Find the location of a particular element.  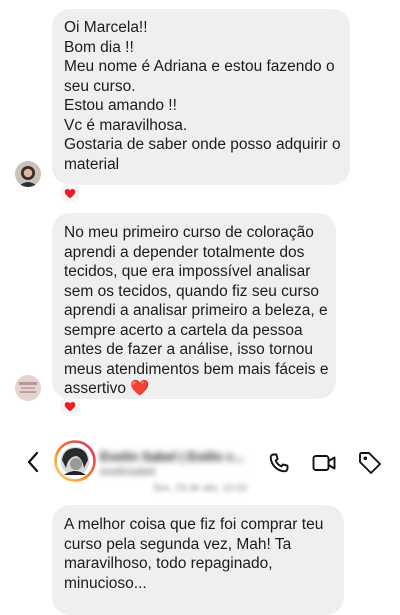

message-line: sem os tecidos, quando fiz seu curso is located at coordinates (192, 291).